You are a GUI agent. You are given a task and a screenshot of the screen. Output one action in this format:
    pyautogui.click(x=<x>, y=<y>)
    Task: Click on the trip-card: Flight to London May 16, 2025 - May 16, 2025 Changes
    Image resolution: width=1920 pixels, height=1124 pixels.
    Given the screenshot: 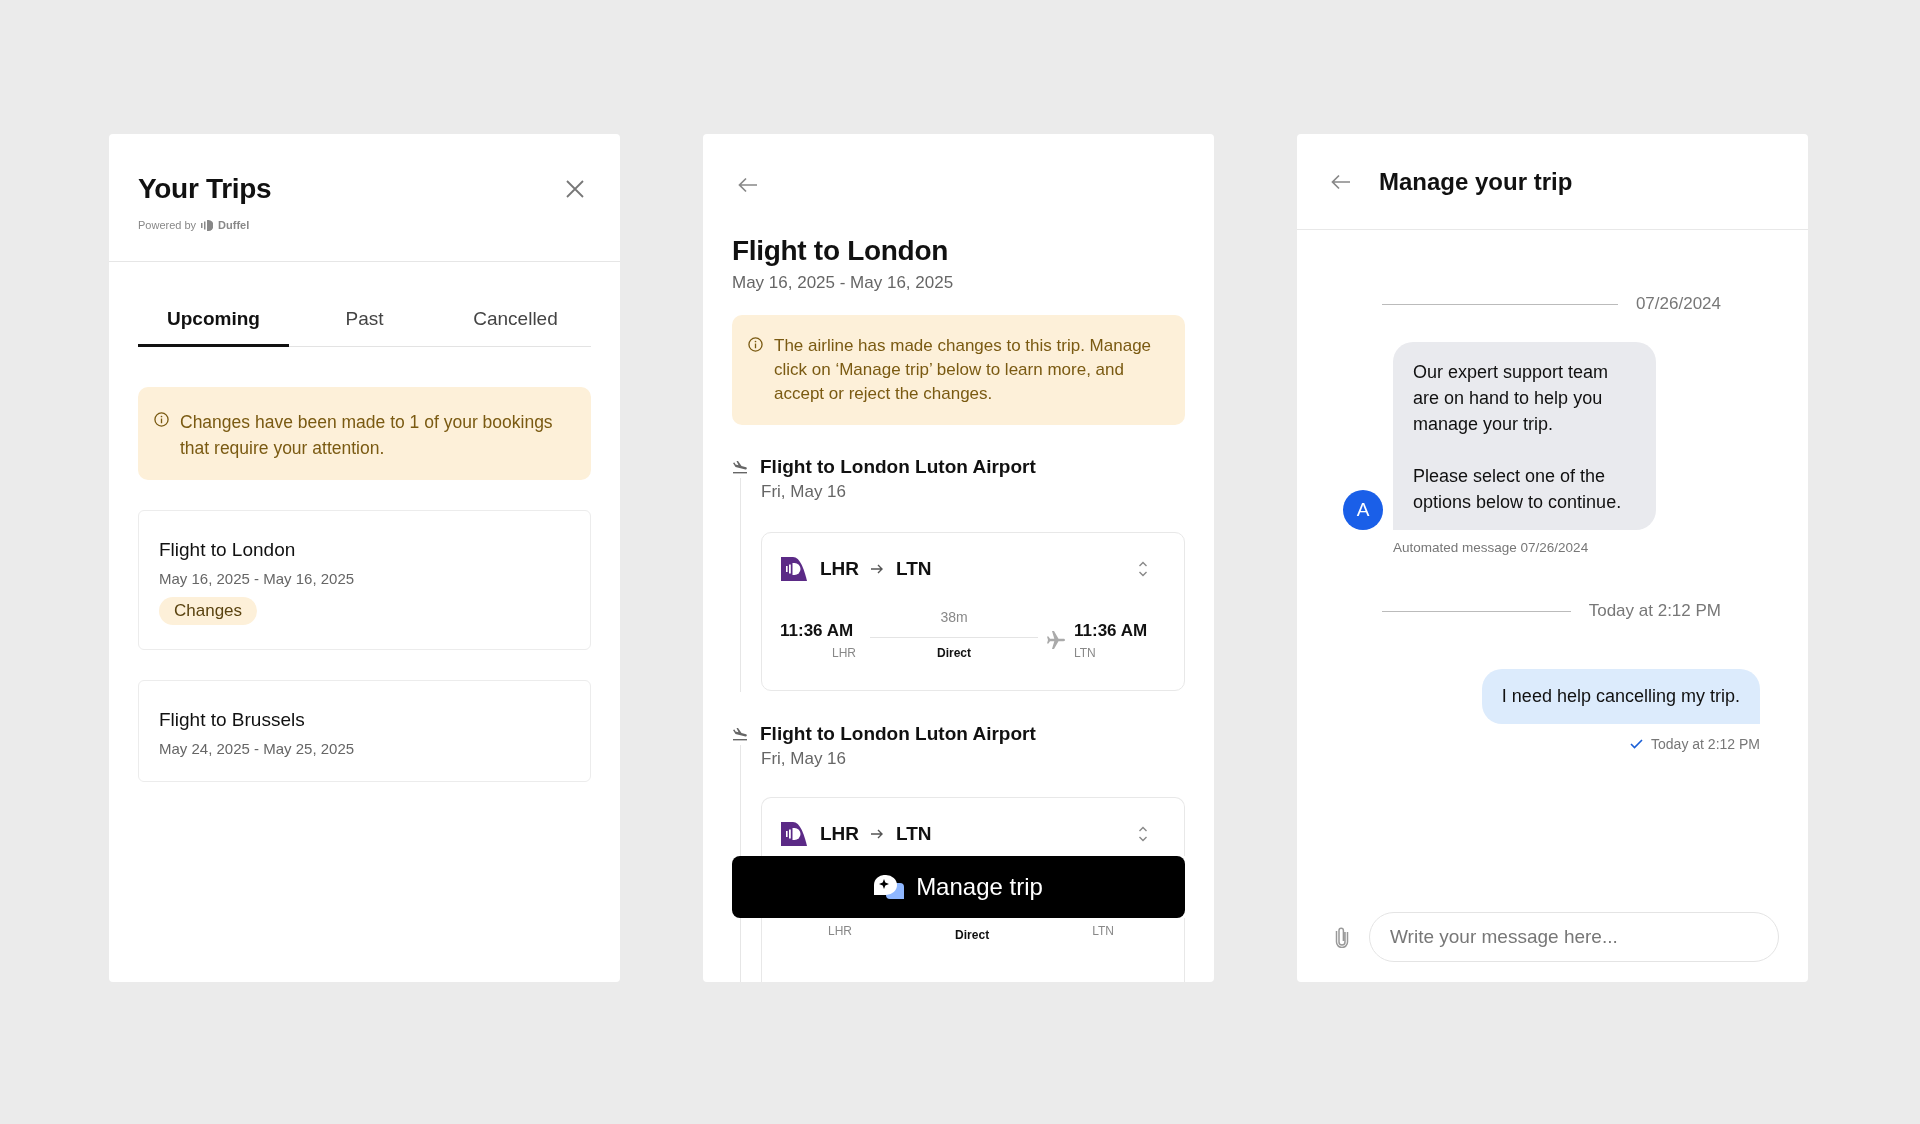 What is the action you would take?
    pyautogui.click(x=364, y=580)
    